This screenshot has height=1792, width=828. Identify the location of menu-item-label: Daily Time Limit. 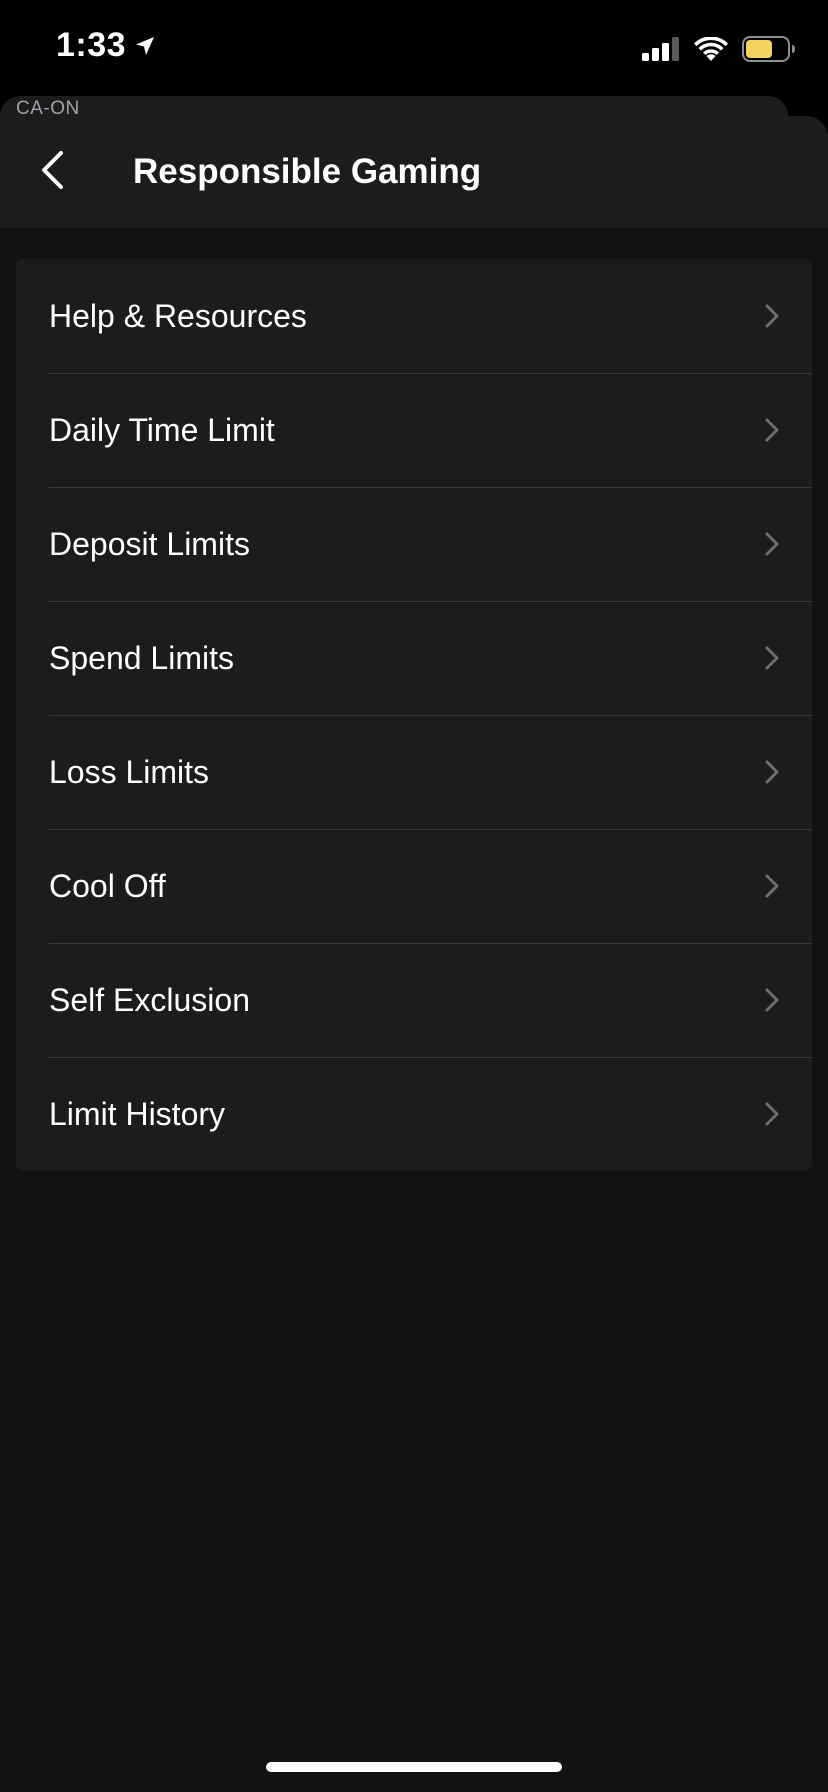
(162, 429).